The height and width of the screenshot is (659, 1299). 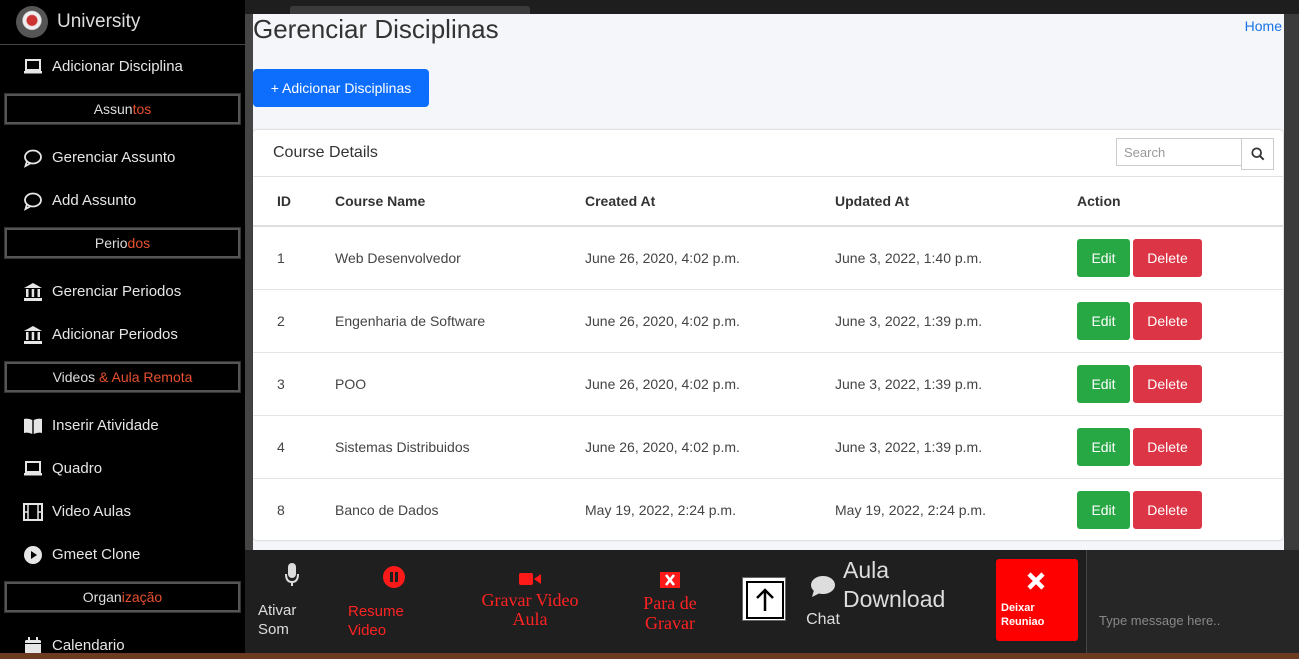 What do you see at coordinates (115, 334) in the screenshot?
I see `sidebar-item-label: Adicionar Periodos` at bounding box center [115, 334].